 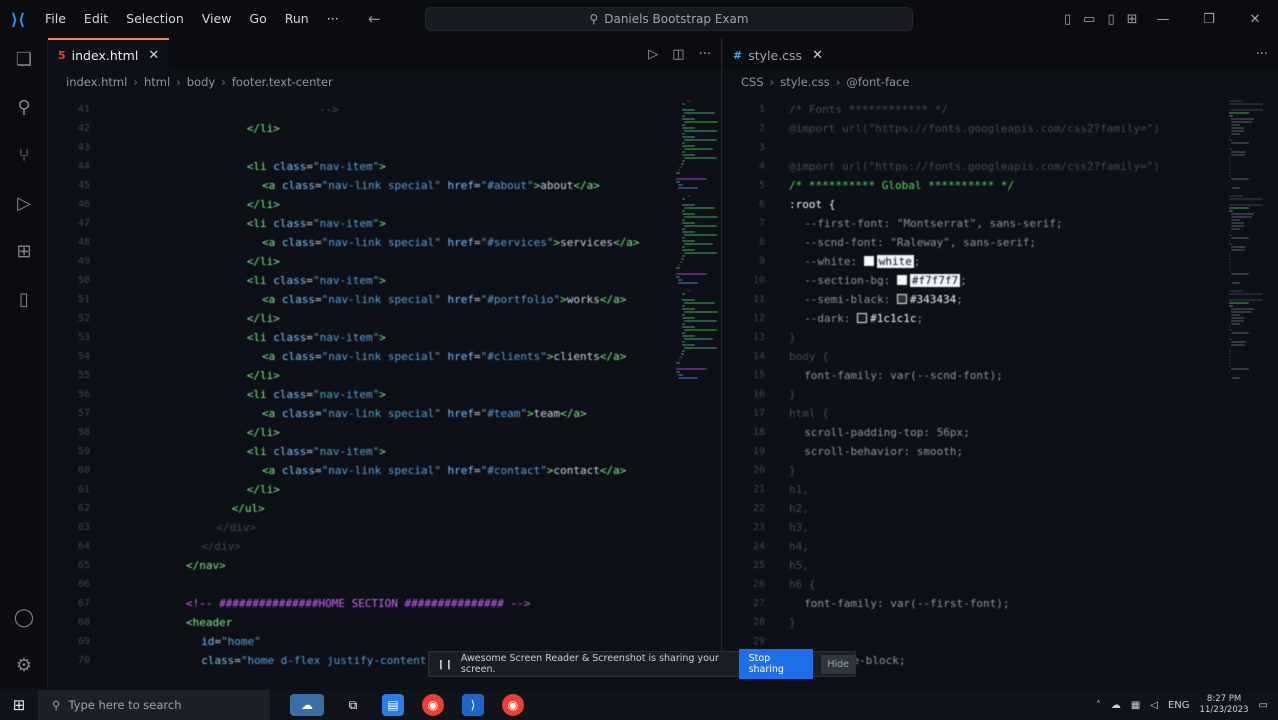 What do you see at coordinates (384, 82) in the screenshot?
I see `breadcrumb: index.html › html › body › footer.text-center` at bounding box center [384, 82].